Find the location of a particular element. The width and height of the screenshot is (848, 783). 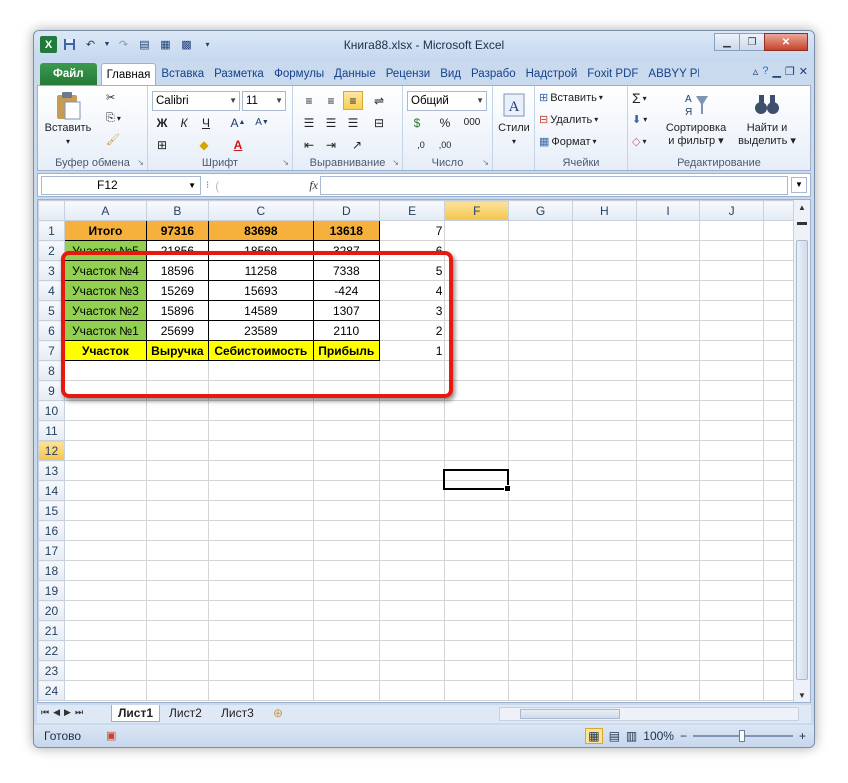

cell-d4: -424 is located at coordinates (346, 290).